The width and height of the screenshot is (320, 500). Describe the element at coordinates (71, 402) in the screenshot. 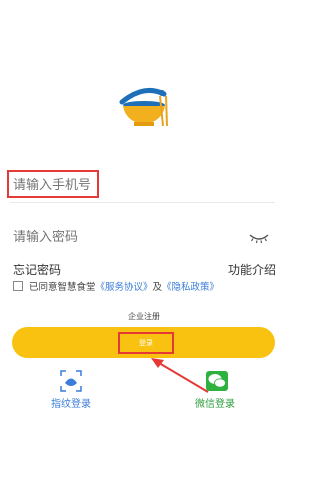

I see `fingerprint-login-label: 指纹登录` at that location.